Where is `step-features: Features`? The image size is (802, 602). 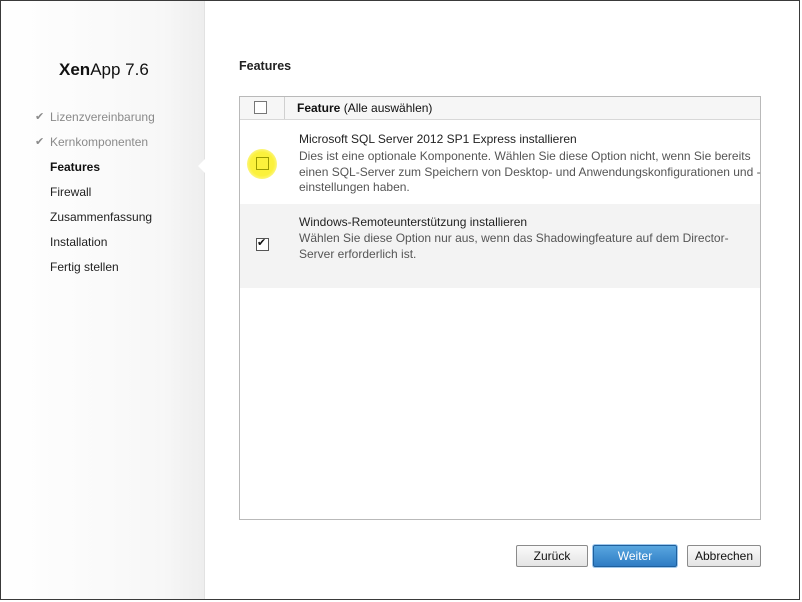 step-features: Features is located at coordinates (95, 171).